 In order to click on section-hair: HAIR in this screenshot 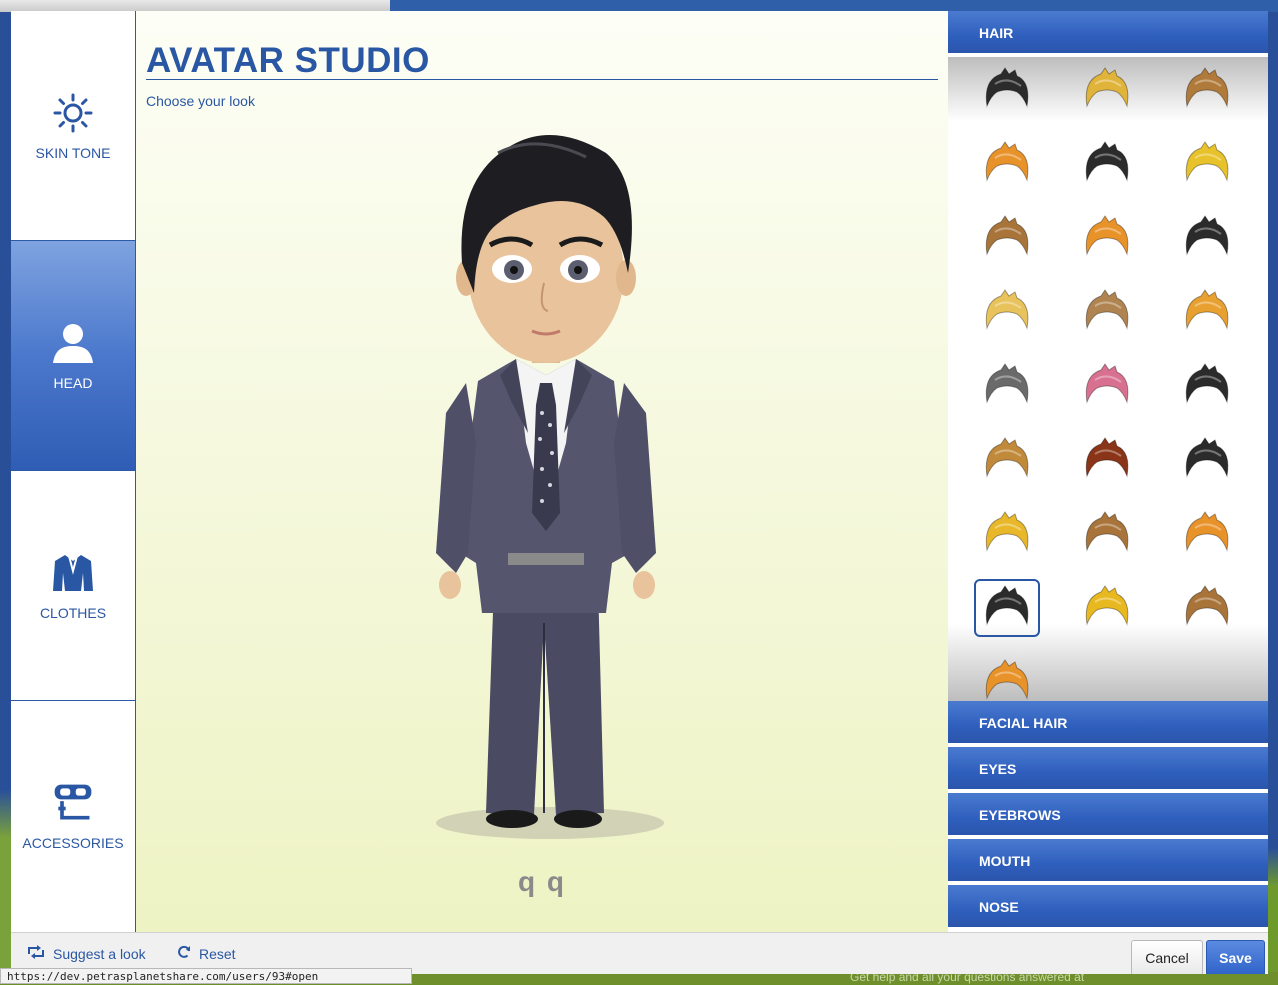, I will do `click(1108, 33)`.